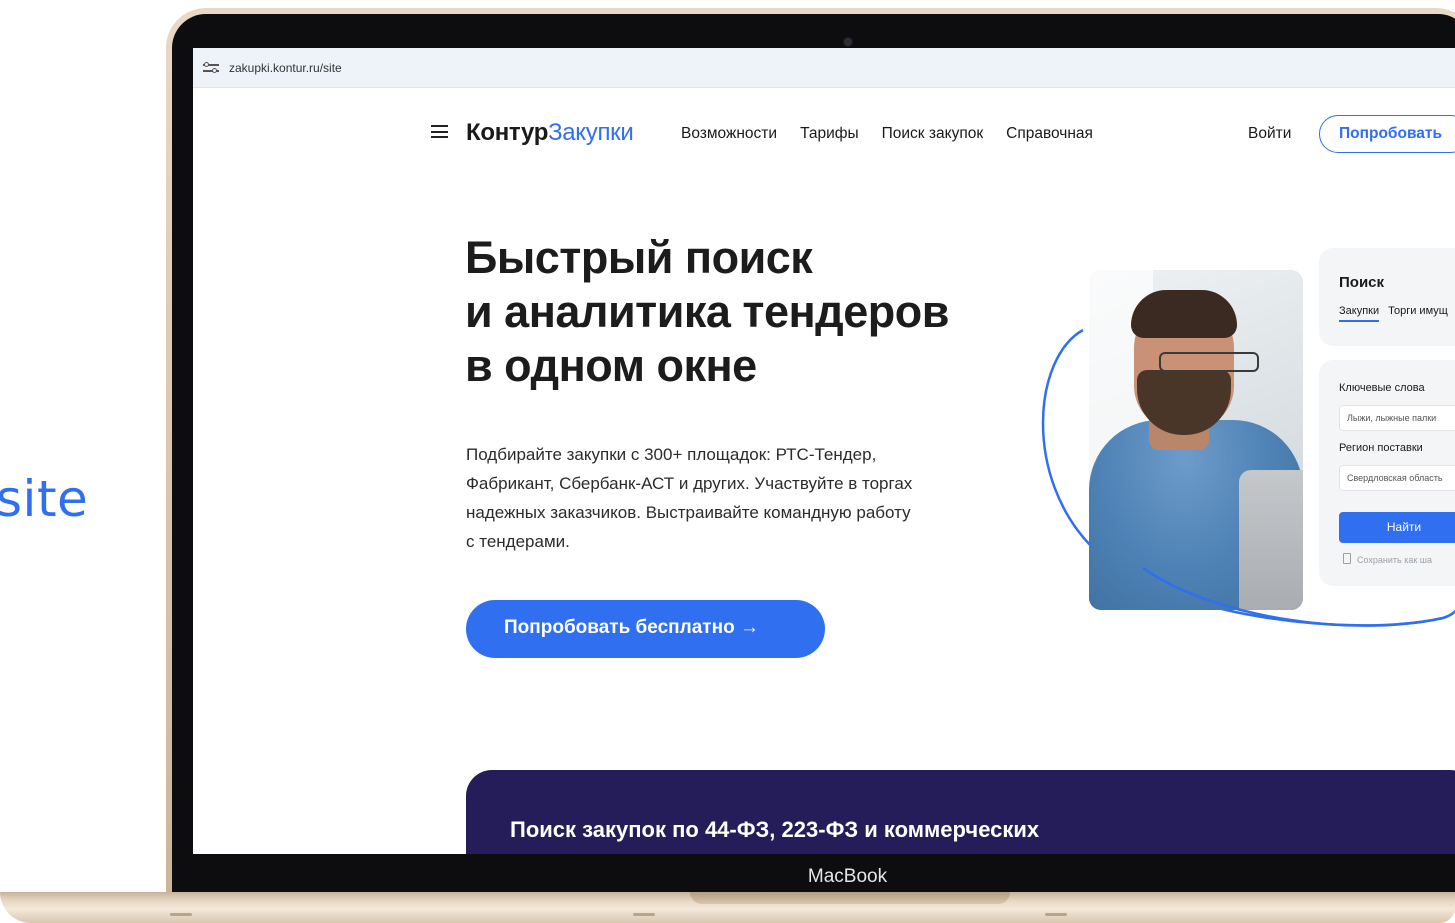  I want to click on hero-title-line: Быстрый поиск, so click(639, 257).